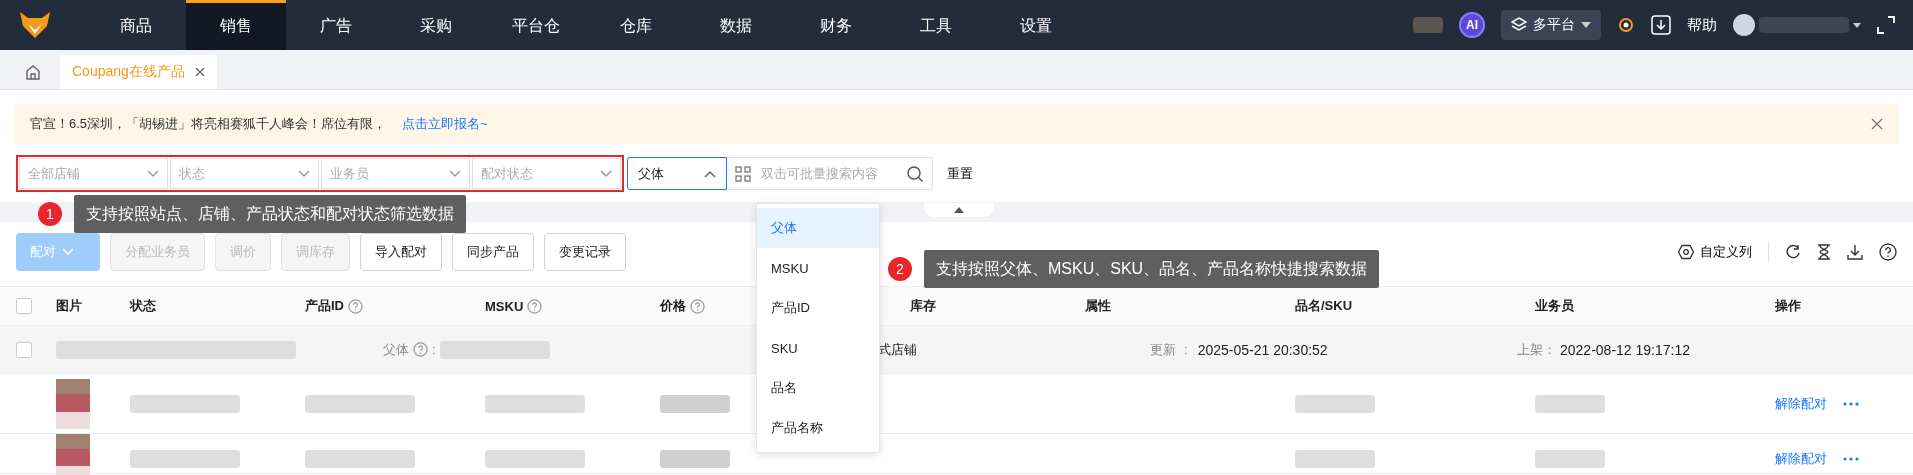 The height and width of the screenshot is (475, 1913). What do you see at coordinates (208, 124) in the screenshot?
I see `banner-text: 官宣！6.5深圳，「胡锡进」将亮相赛狐千人峰会！席位有限，` at bounding box center [208, 124].